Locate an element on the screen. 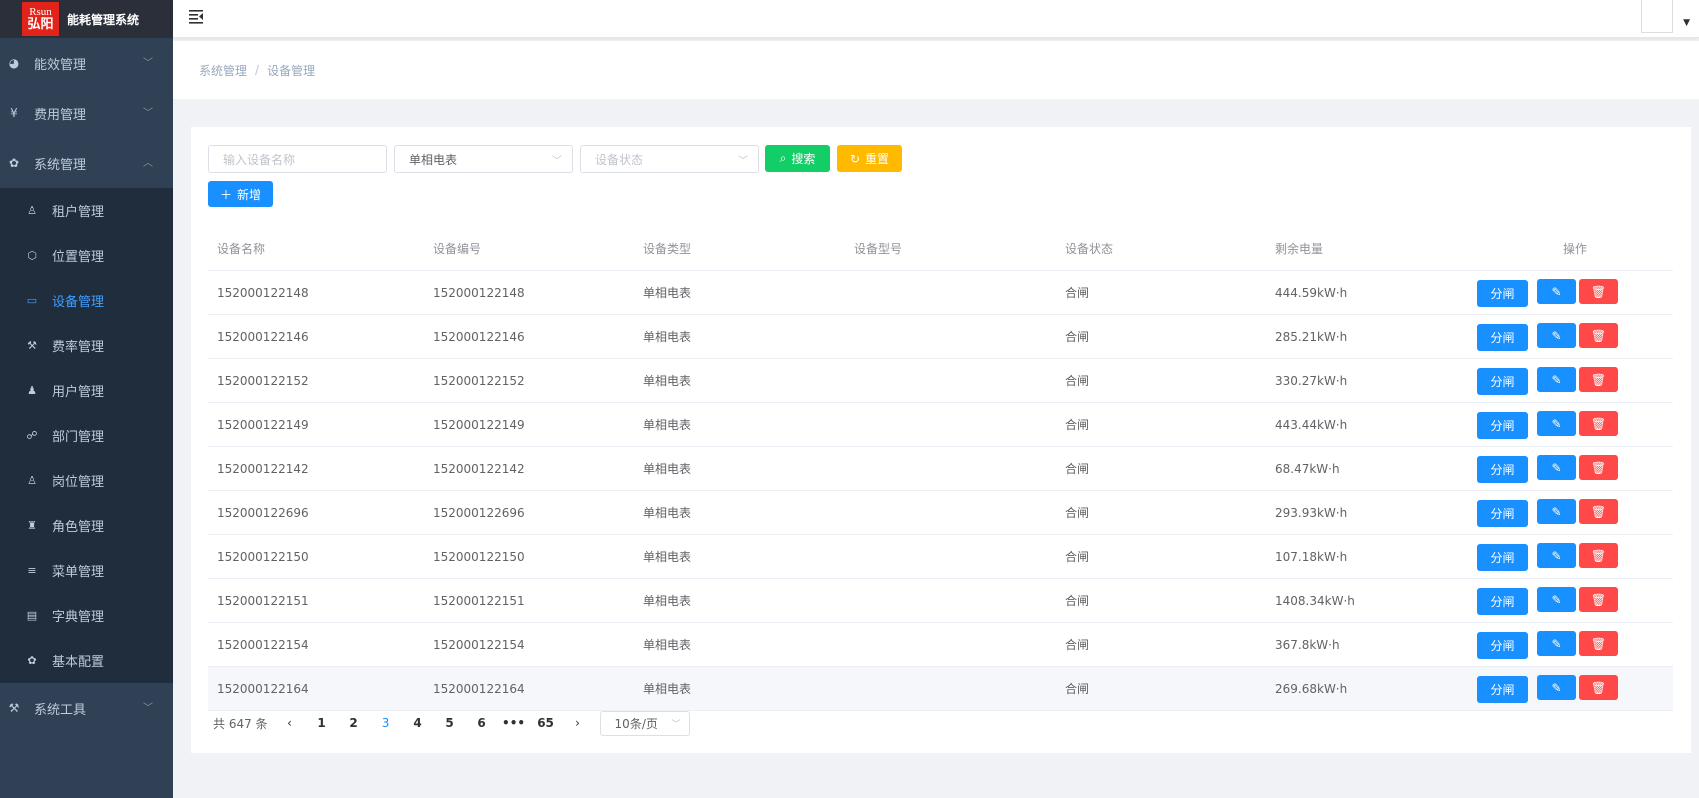 Image resolution: width=1699 pixels, height=798 pixels. sidebar-item-post: ♙ 岗位管理 is located at coordinates (86, 480).